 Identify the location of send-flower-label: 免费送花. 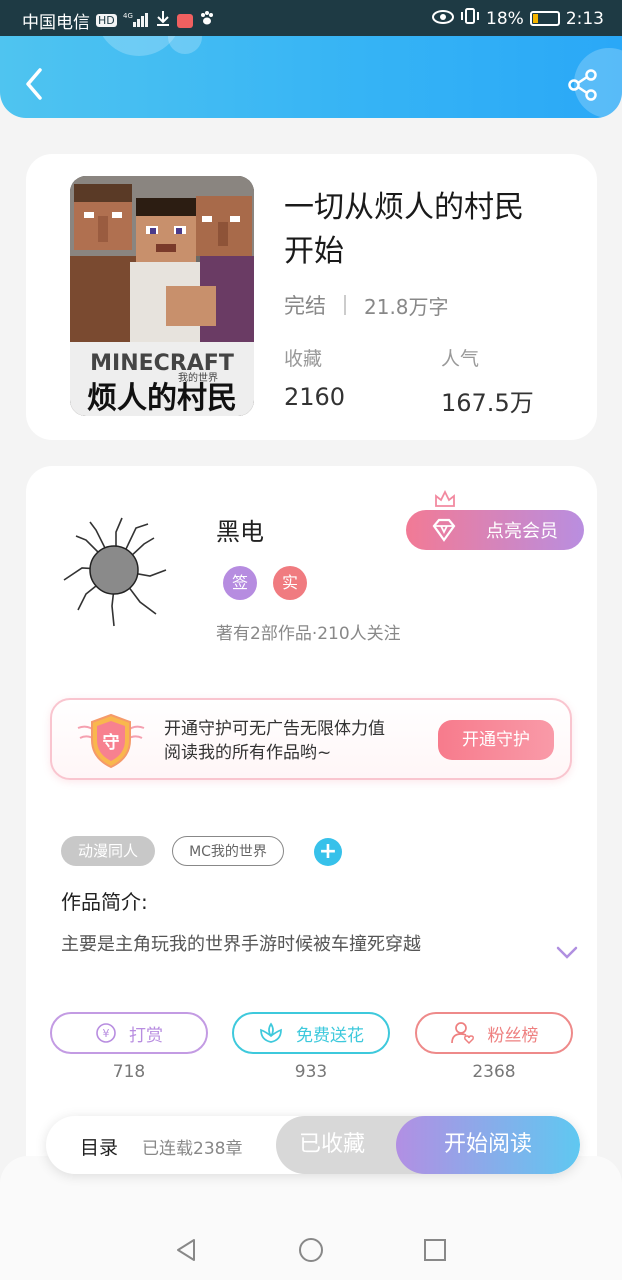
(330, 1035).